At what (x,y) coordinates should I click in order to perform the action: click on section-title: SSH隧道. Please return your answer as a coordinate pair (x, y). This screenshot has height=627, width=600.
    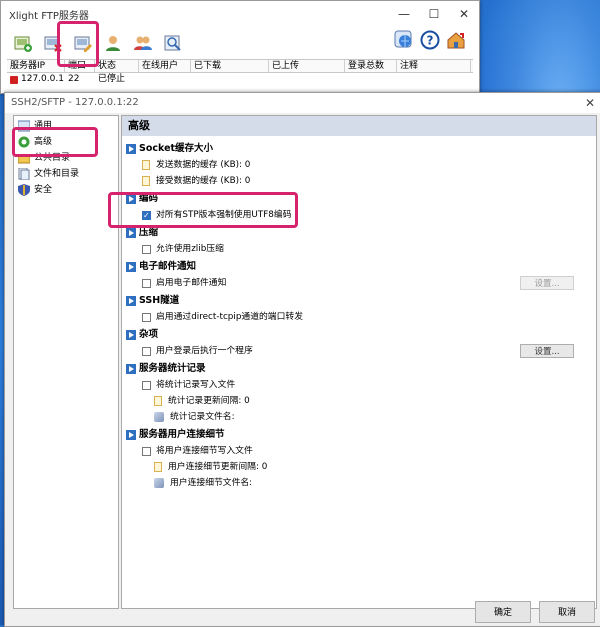
    Looking at the image, I should click on (159, 300).